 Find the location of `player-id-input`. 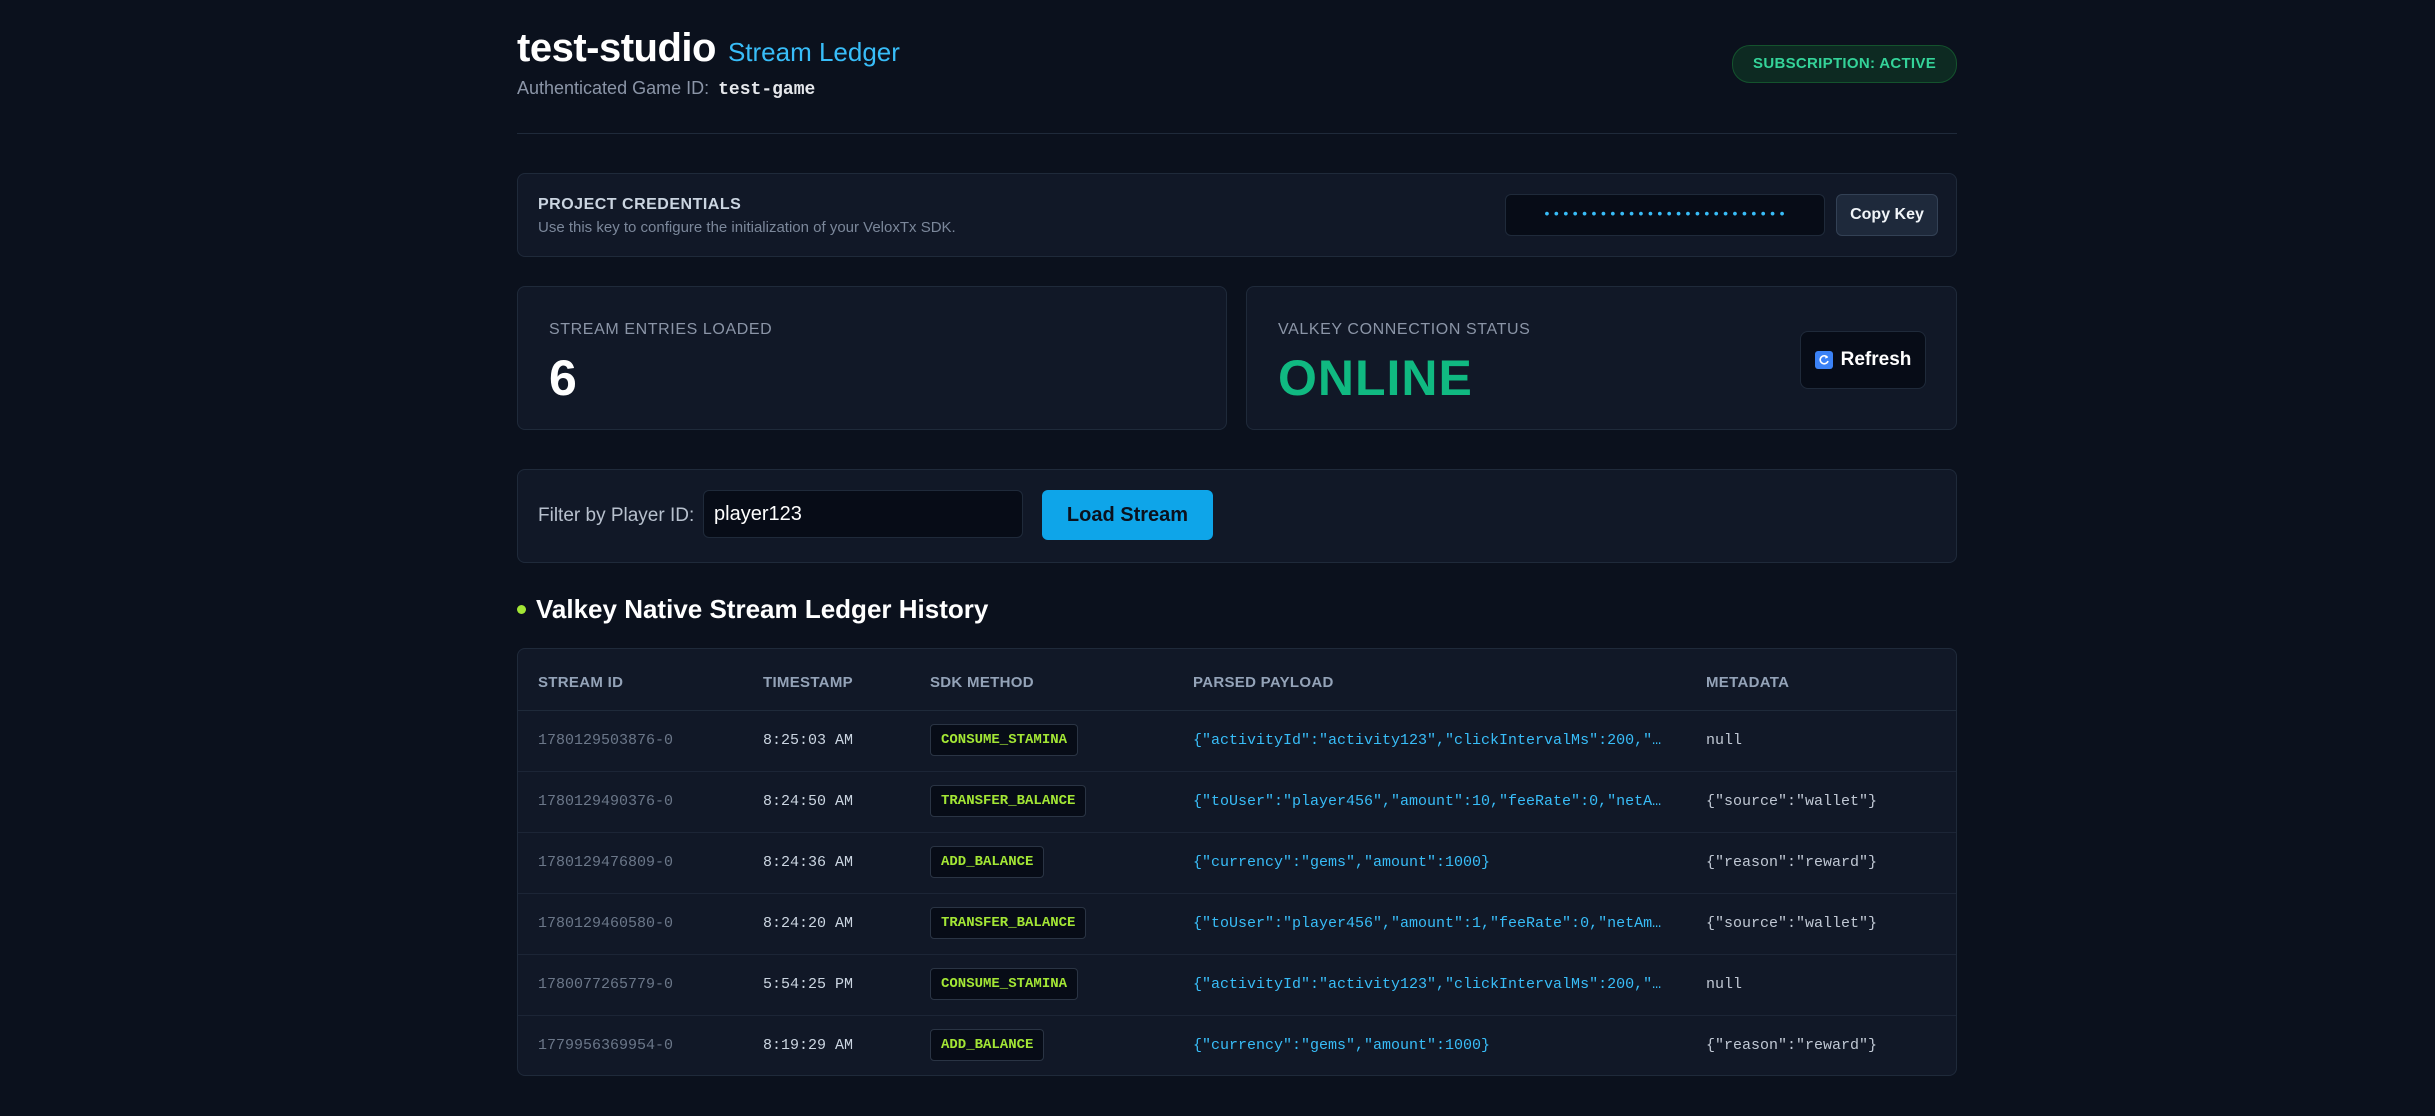

player-id-input is located at coordinates (863, 514).